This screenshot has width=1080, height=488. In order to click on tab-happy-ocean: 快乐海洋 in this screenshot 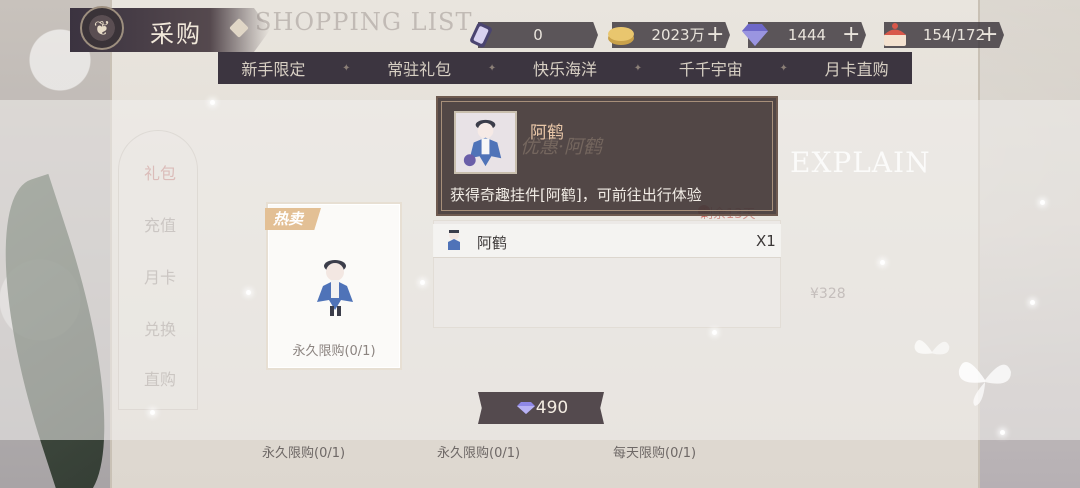, I will do `click(565, 68)`.